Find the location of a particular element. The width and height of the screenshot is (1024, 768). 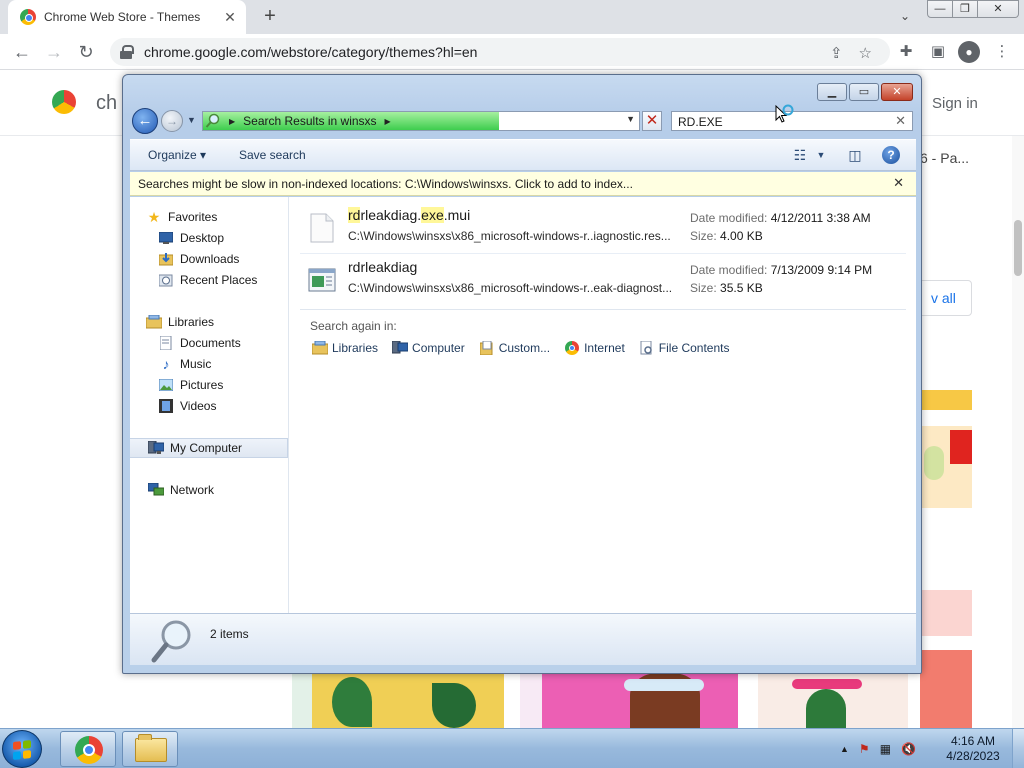

browser-minimize-button: — is located at coordinates (940, 9).